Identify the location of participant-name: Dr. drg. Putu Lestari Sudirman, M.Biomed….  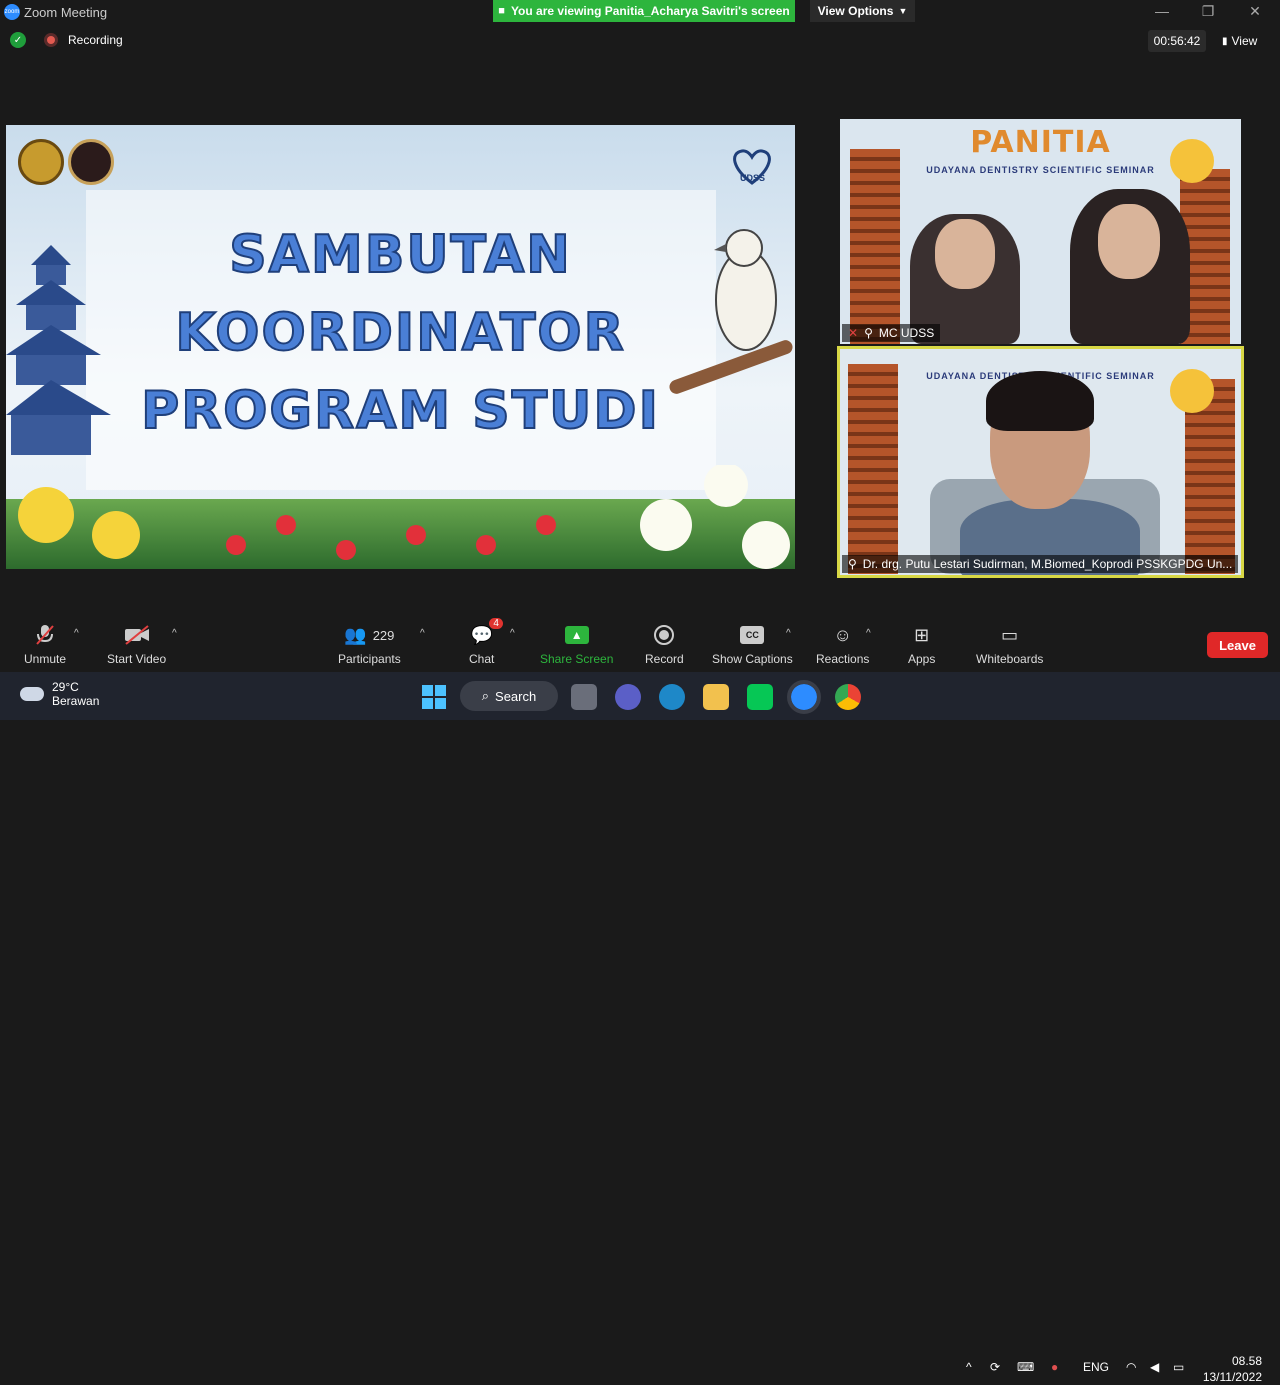
(1047, 564).